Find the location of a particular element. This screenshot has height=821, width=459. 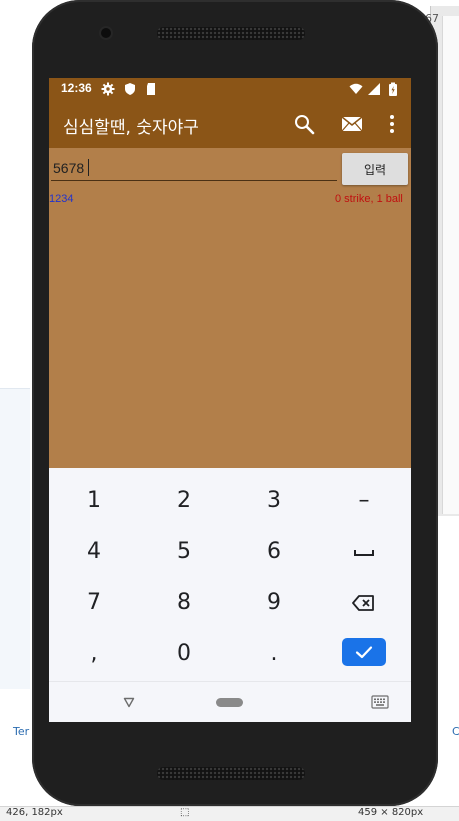

backspace-icon is located at coordinates (363, 603).